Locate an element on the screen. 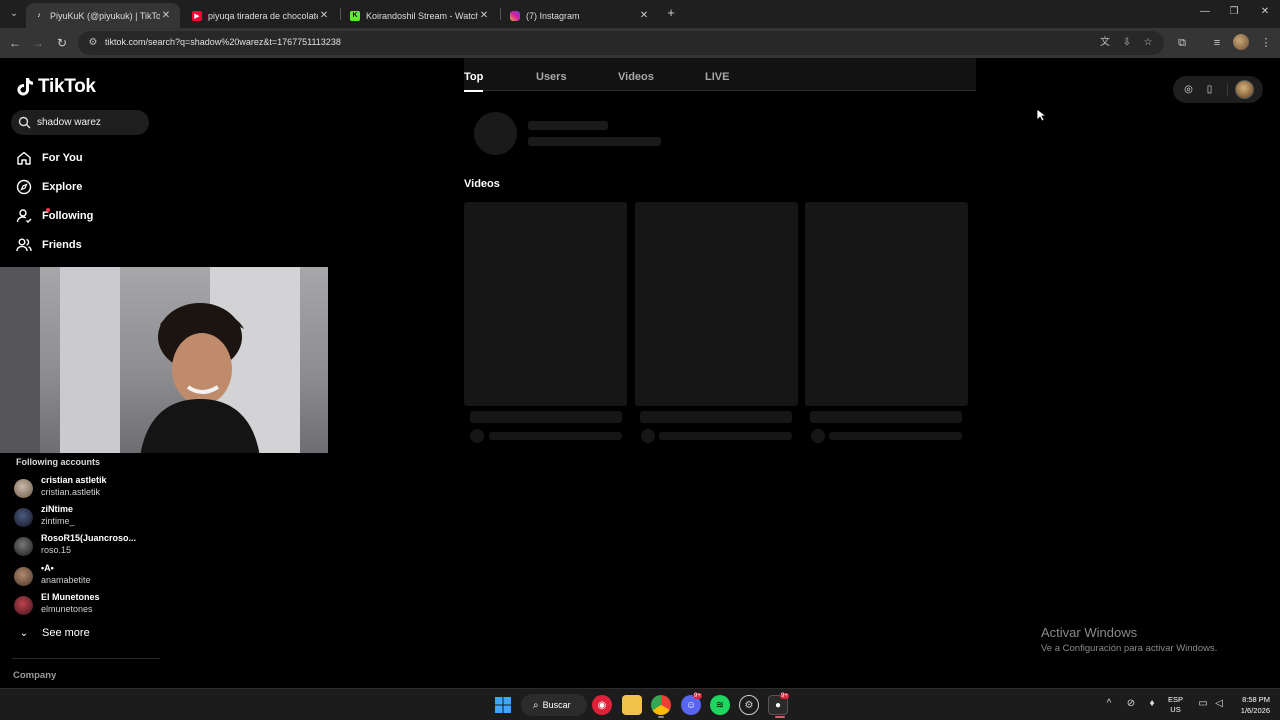  new-tab-button: + is located at coordinates (671, 13).